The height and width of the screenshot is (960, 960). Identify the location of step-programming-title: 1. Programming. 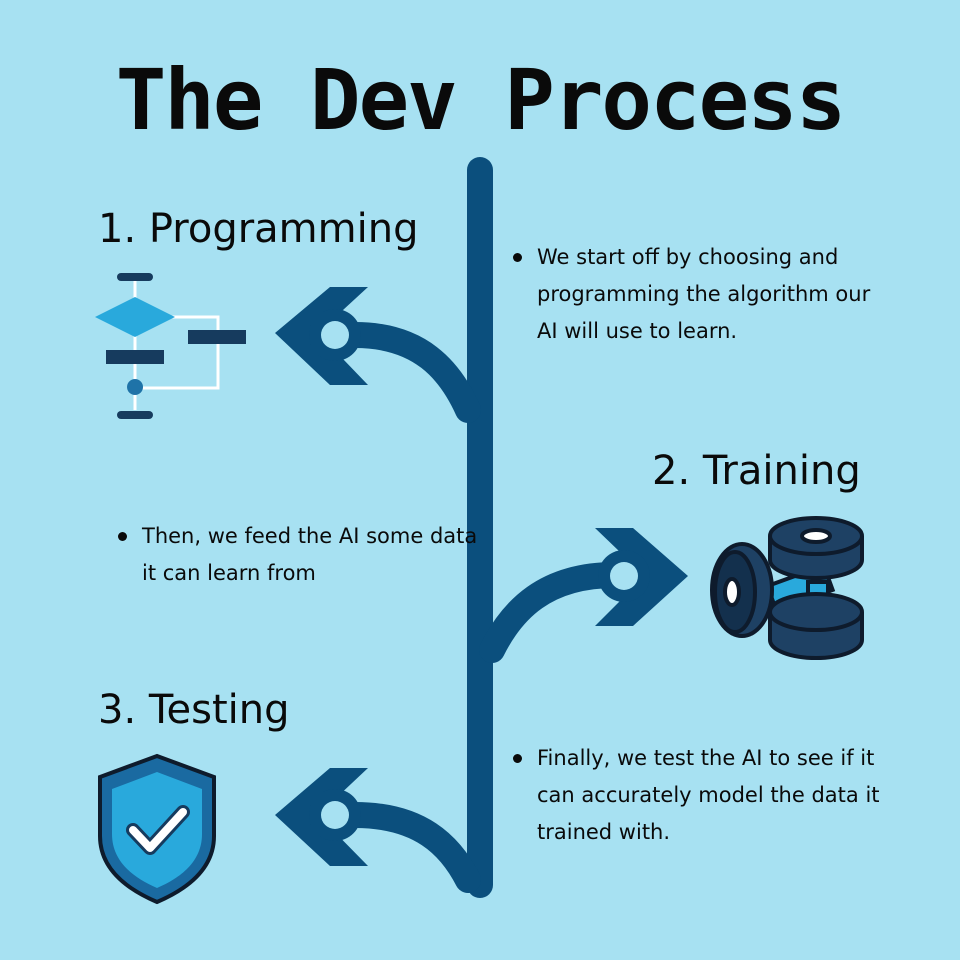
(258, 229).